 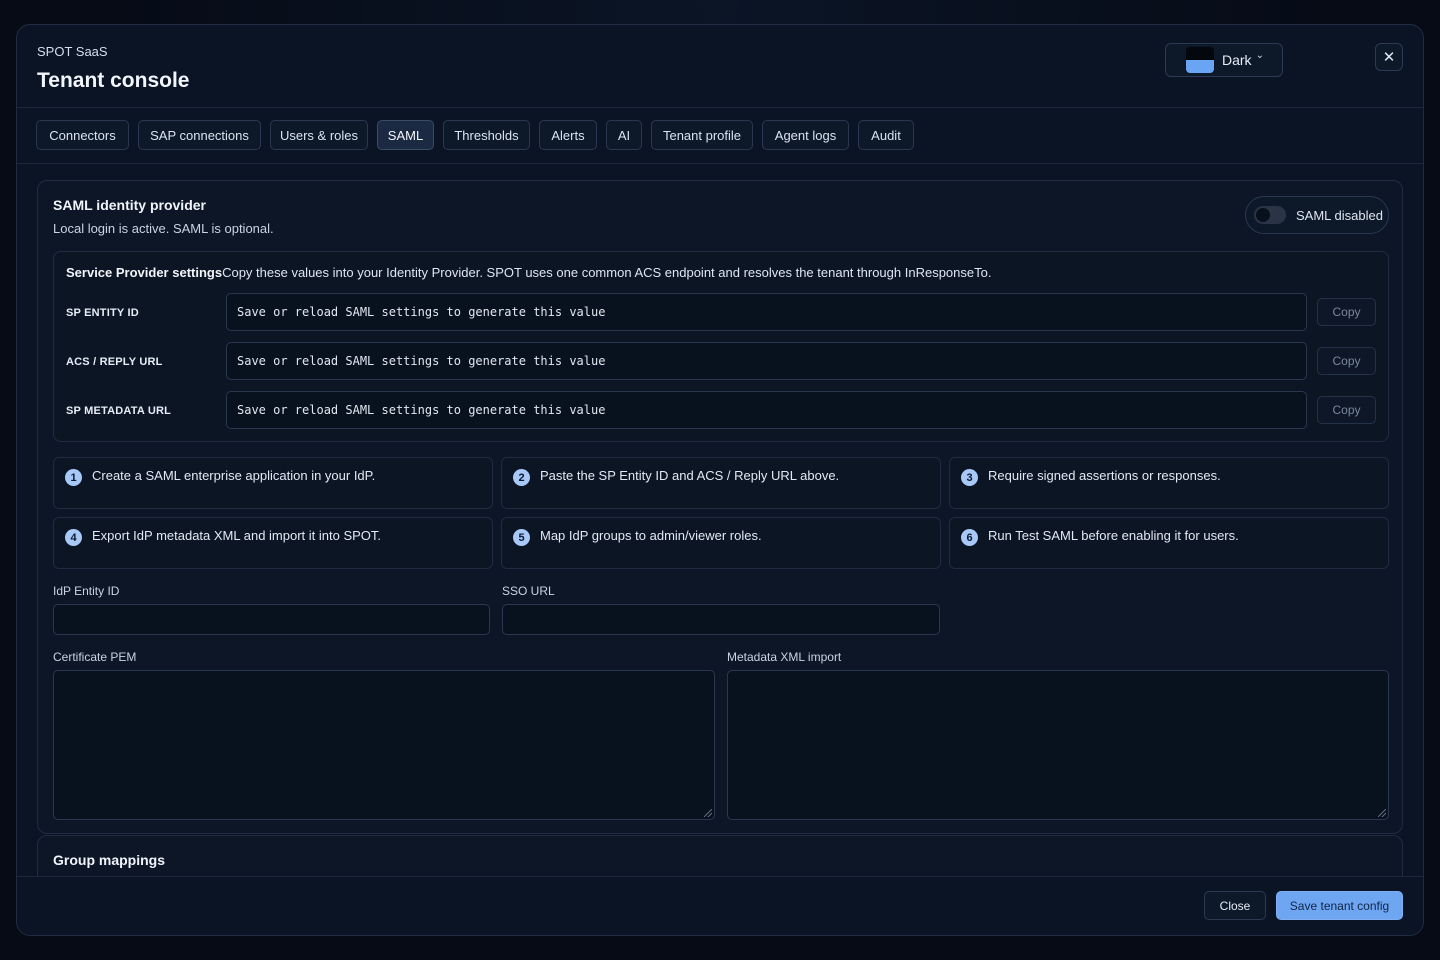 I want to click on saml-title: SAML identity provider, so click(x=129, y=205).